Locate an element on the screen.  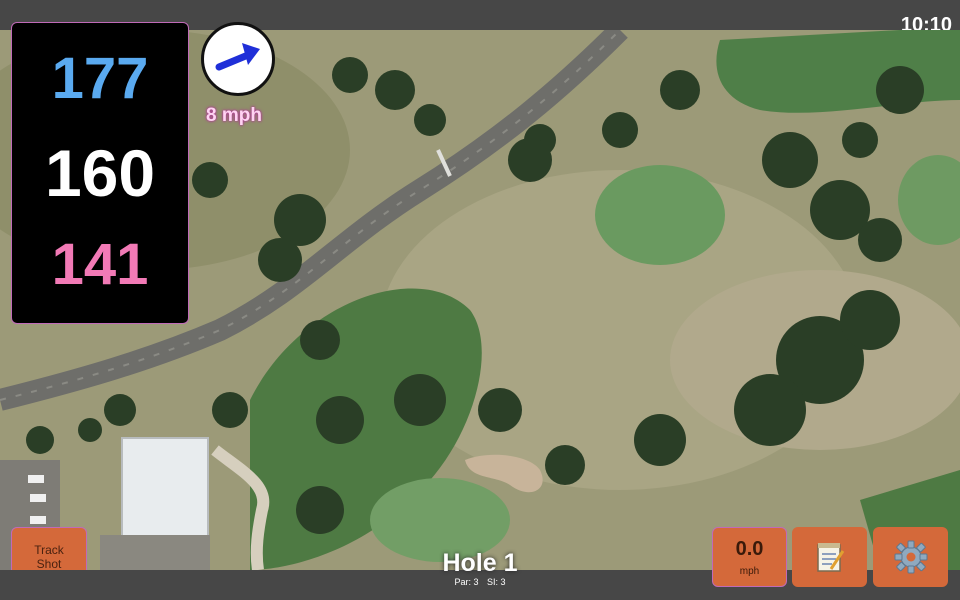
notepad-icon is located at coordinates (830, 557).